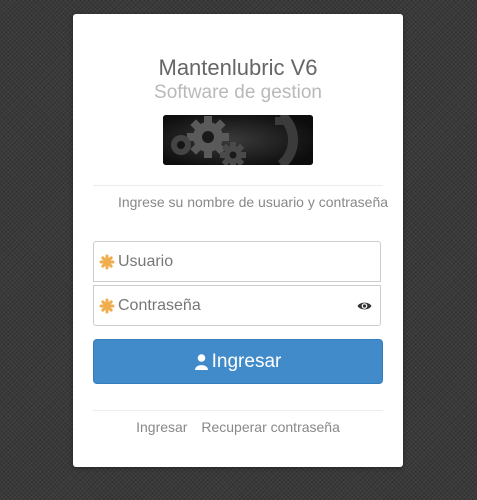  Describe the element at coordinates (364, 305) in the screenshot. I see `eye-icon` at that location.